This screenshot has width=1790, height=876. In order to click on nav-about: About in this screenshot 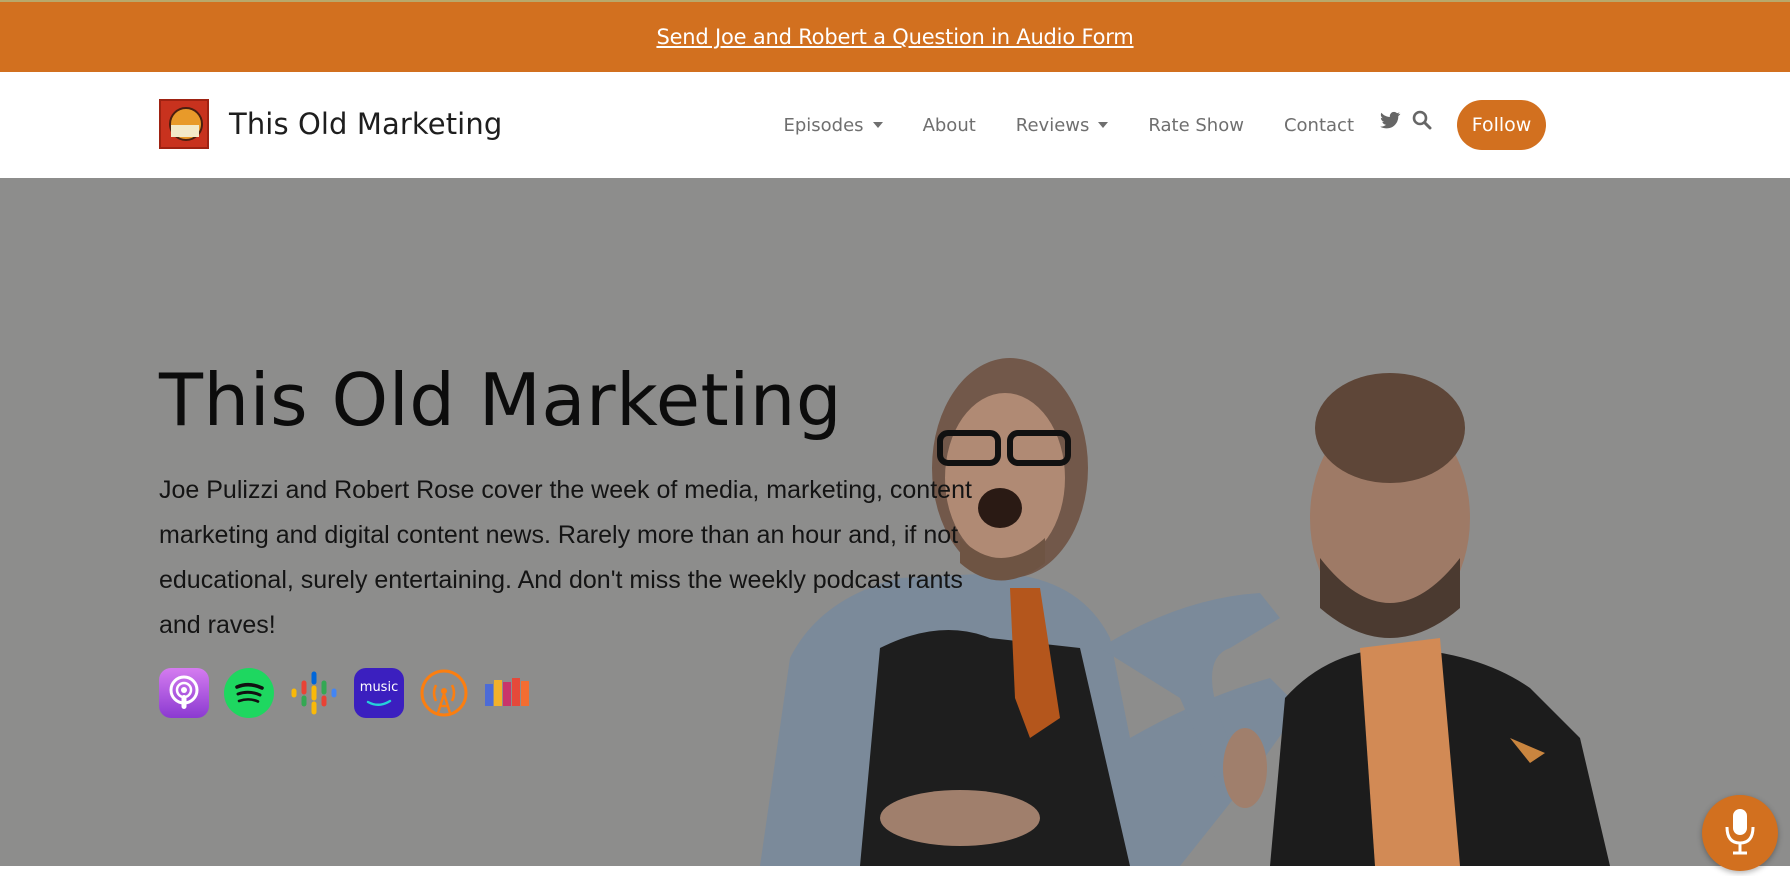, I will do `click(949, 125)`.